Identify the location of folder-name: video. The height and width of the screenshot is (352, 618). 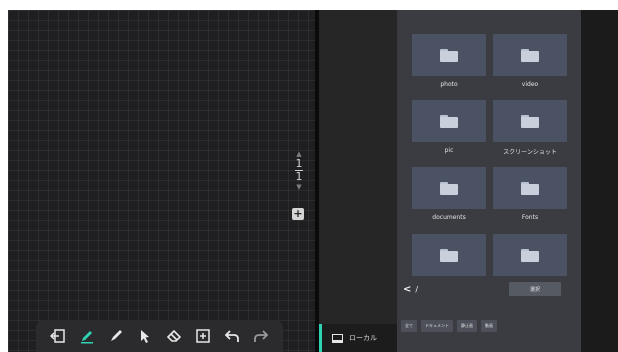
(530, 84).